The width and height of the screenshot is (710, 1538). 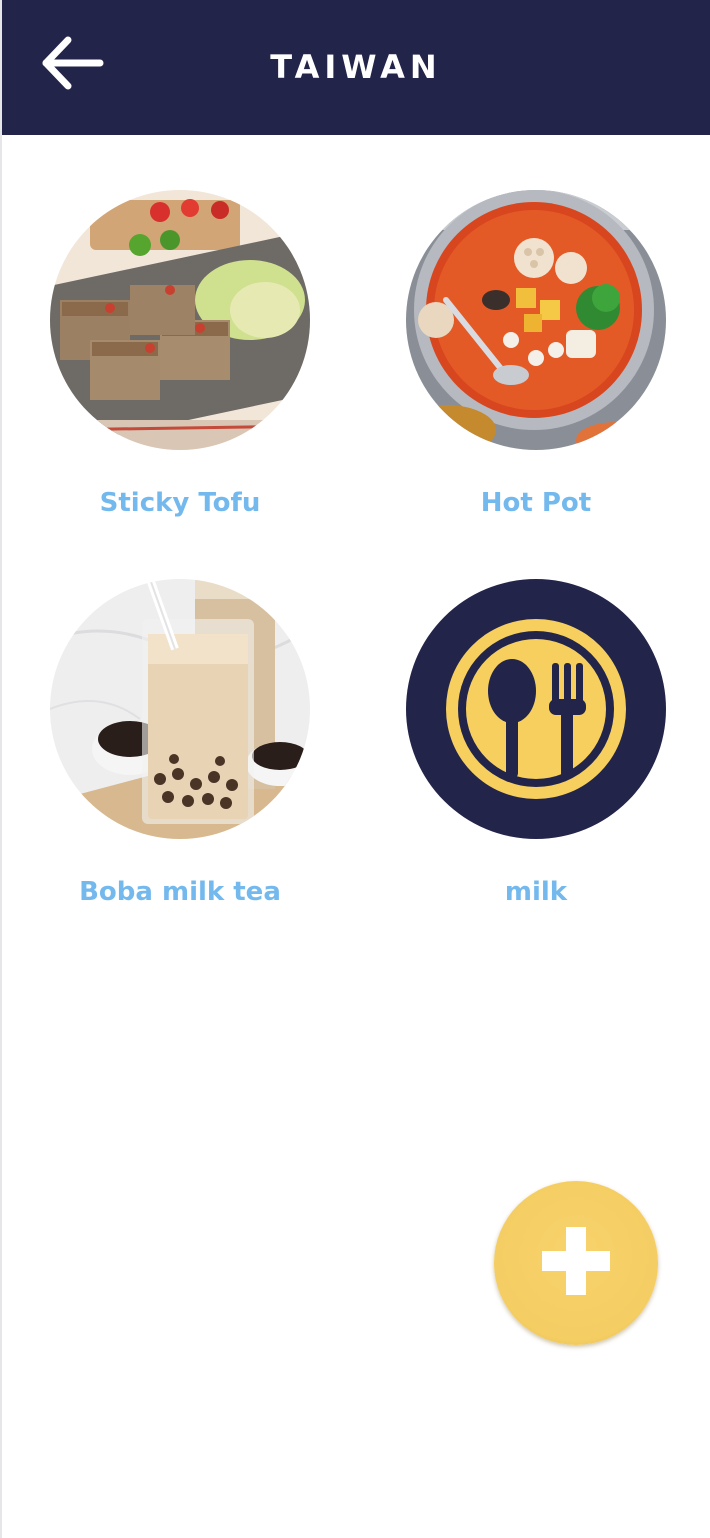 I want to click on food-card-sticky-tofu: Sticky Tofu, so click(x=180, y=370).